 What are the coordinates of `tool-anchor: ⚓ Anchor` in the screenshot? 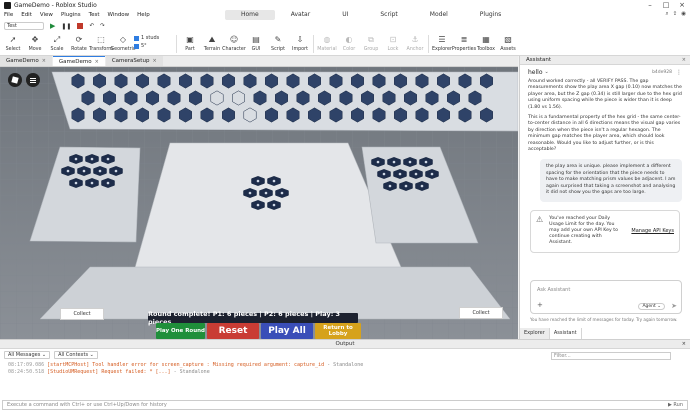 It's located at (415, 42).